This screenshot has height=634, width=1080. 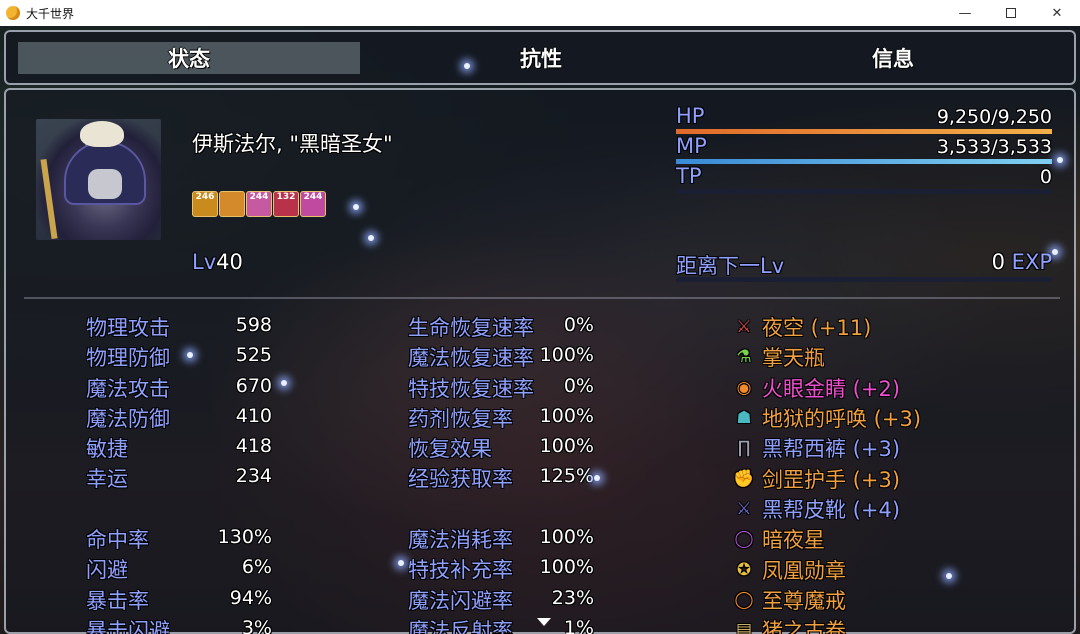 I want to click on window-titlebar: 大千世界 — ✕, so click(x=540, y=13).